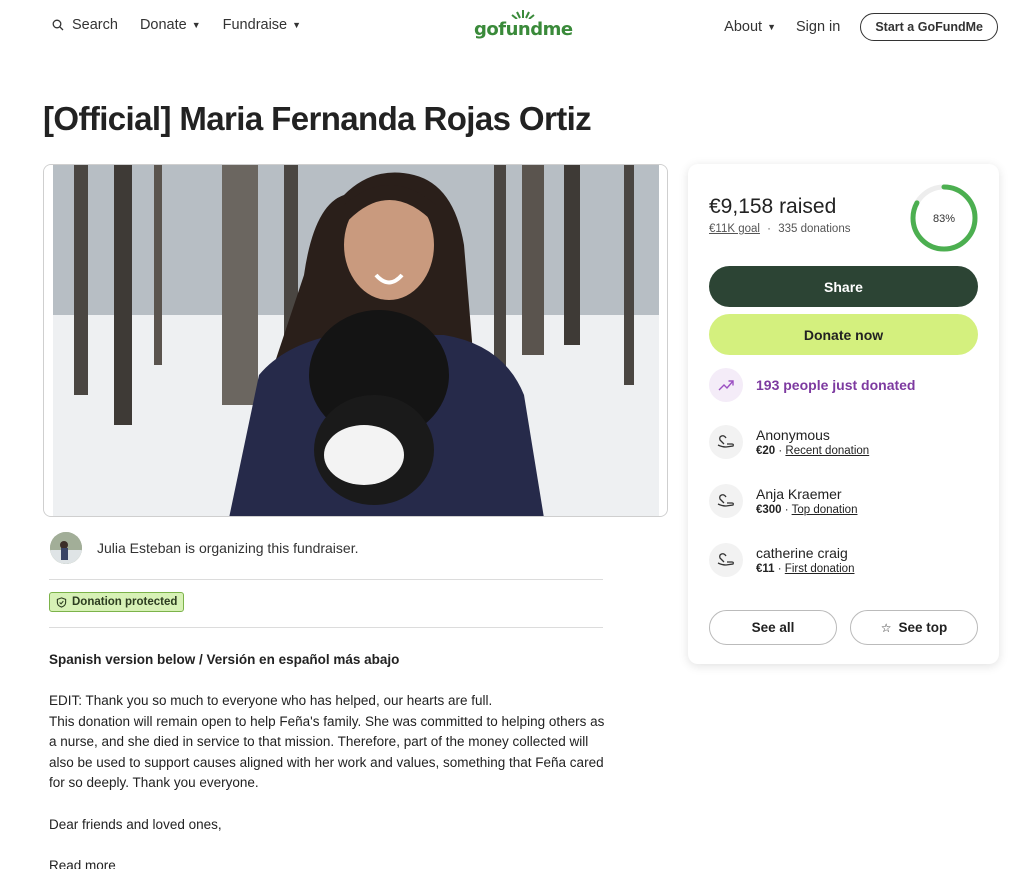  I want to click on fundraise-menu: Fundraise ▼, so click(262, 25).